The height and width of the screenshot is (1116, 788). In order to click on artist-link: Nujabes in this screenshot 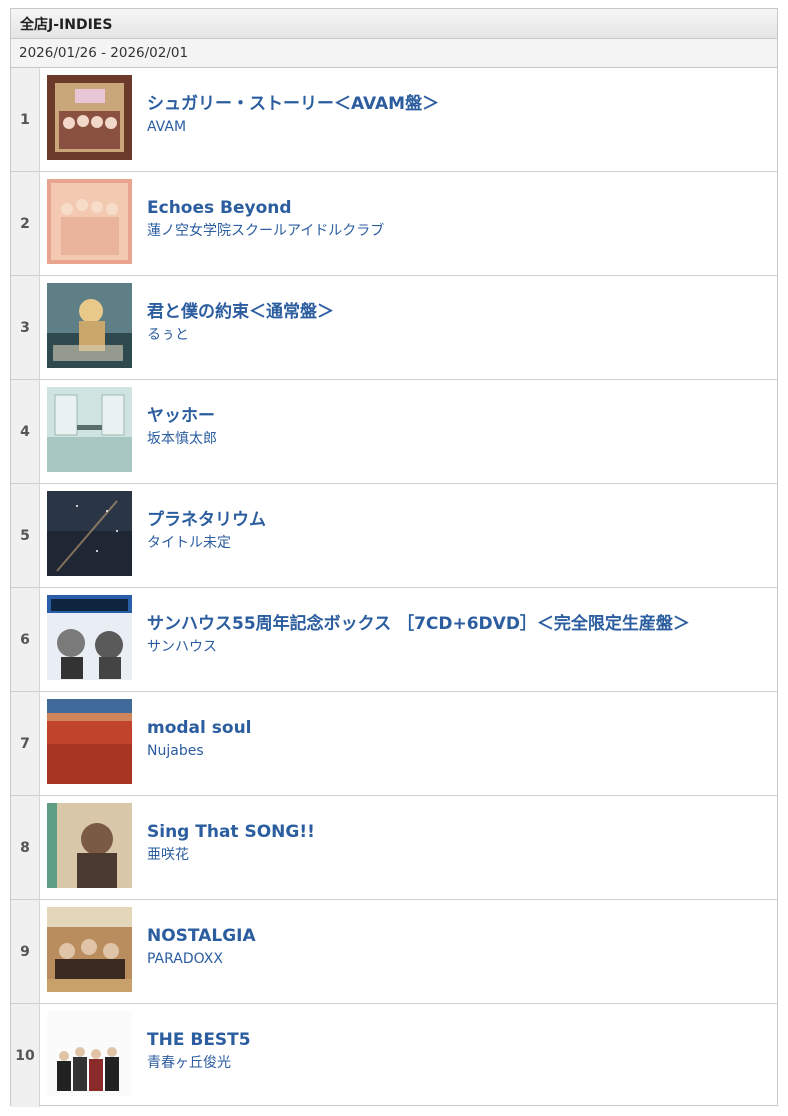, I will do `click(457, 751)`.